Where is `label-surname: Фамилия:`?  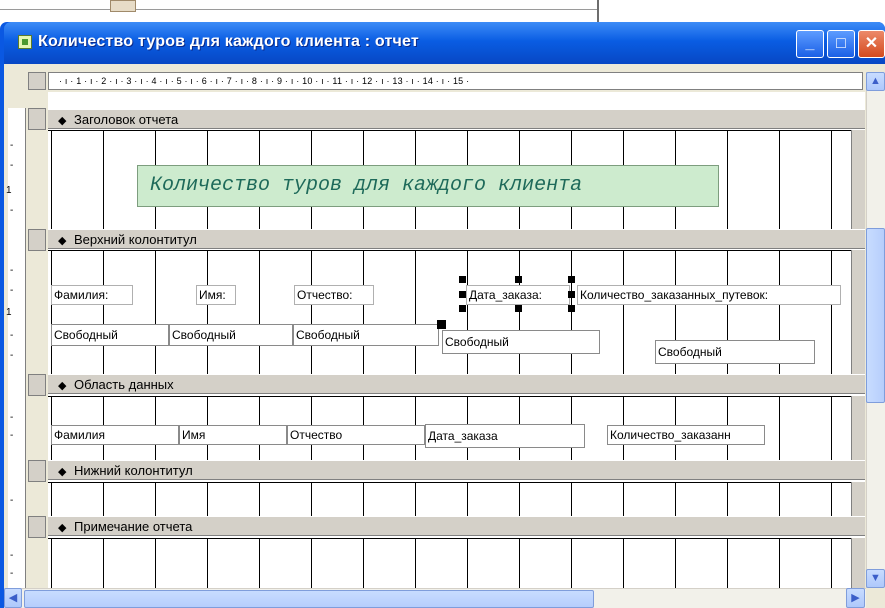 label-surname: Фамилия: is located at coordinates (92, 295).